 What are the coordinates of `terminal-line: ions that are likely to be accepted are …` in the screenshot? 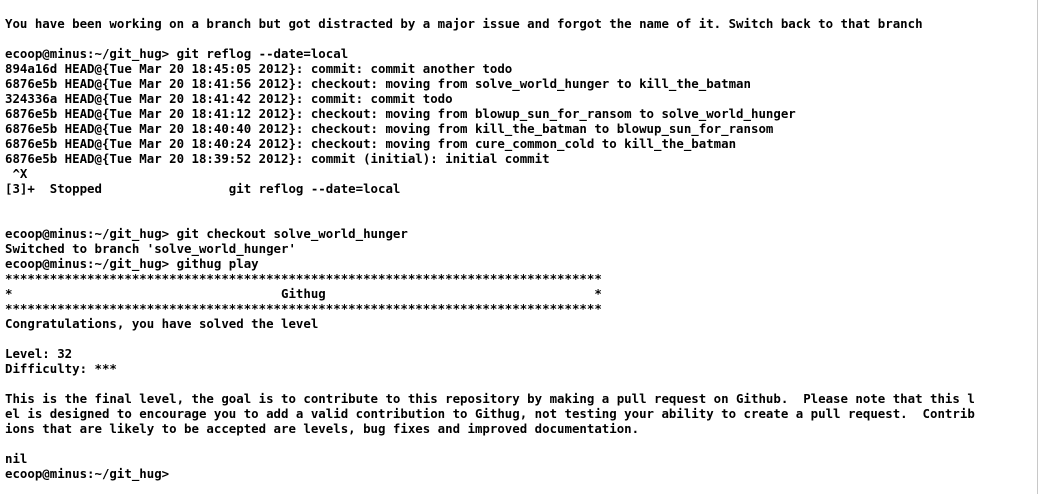 It's located at (322, 428).